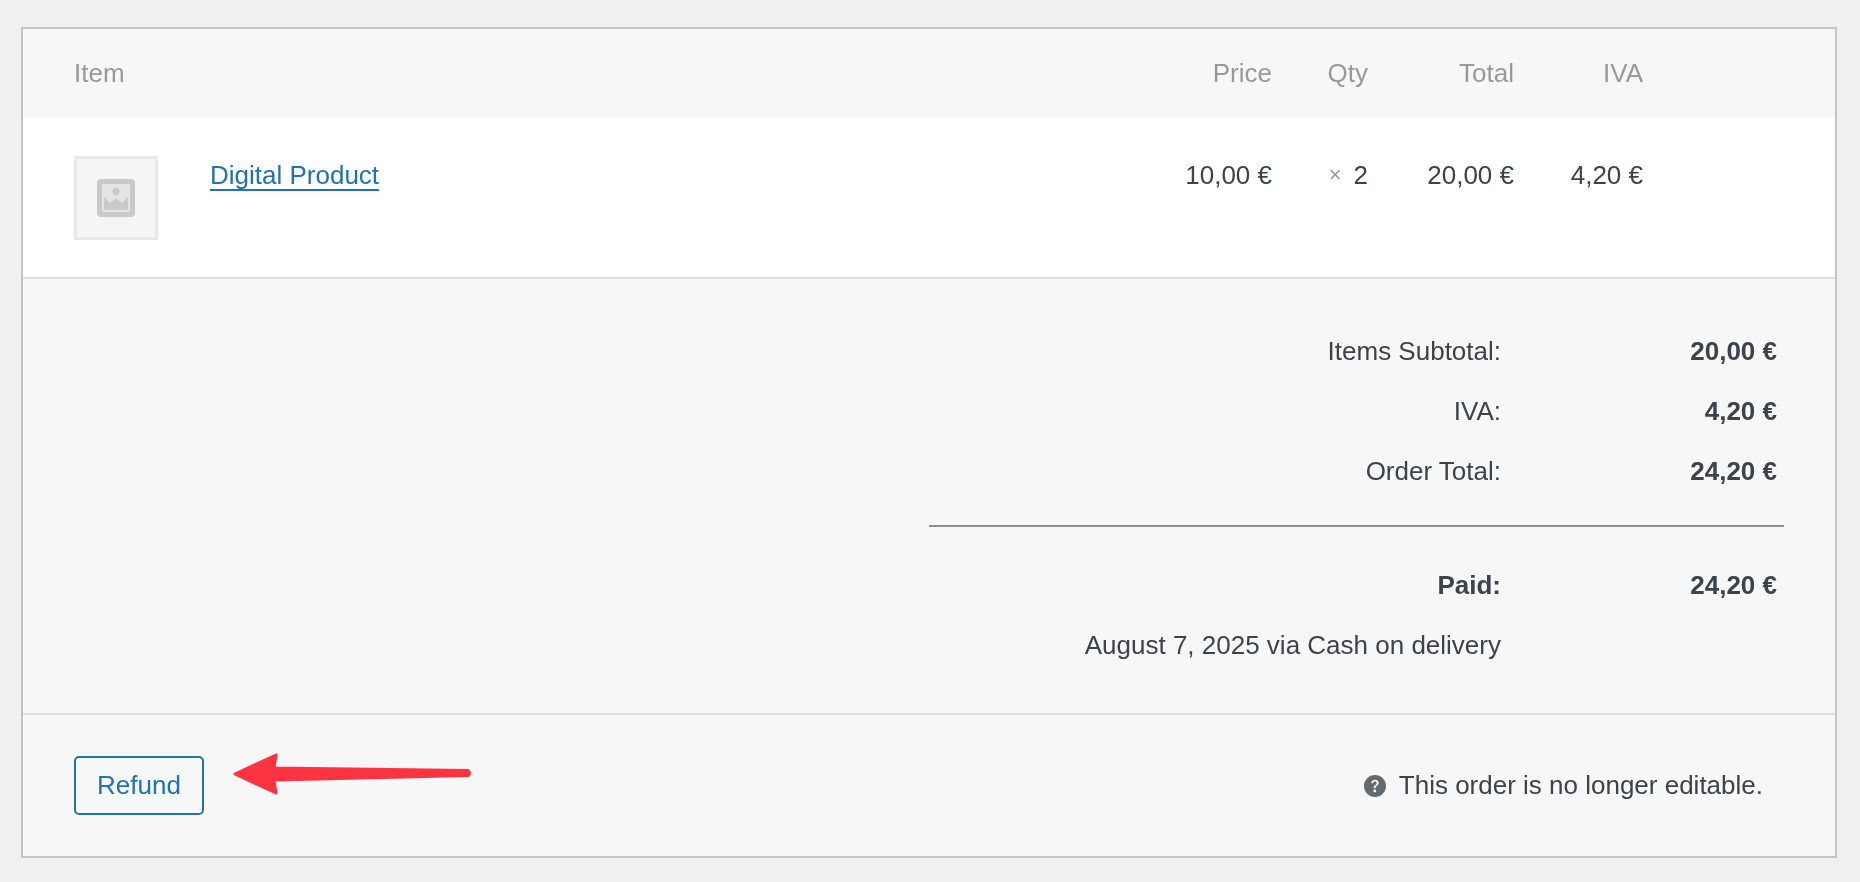 The width and height of the screenshot is (1860, 882). I want to click on column-header: Price, so click(1242, 72).